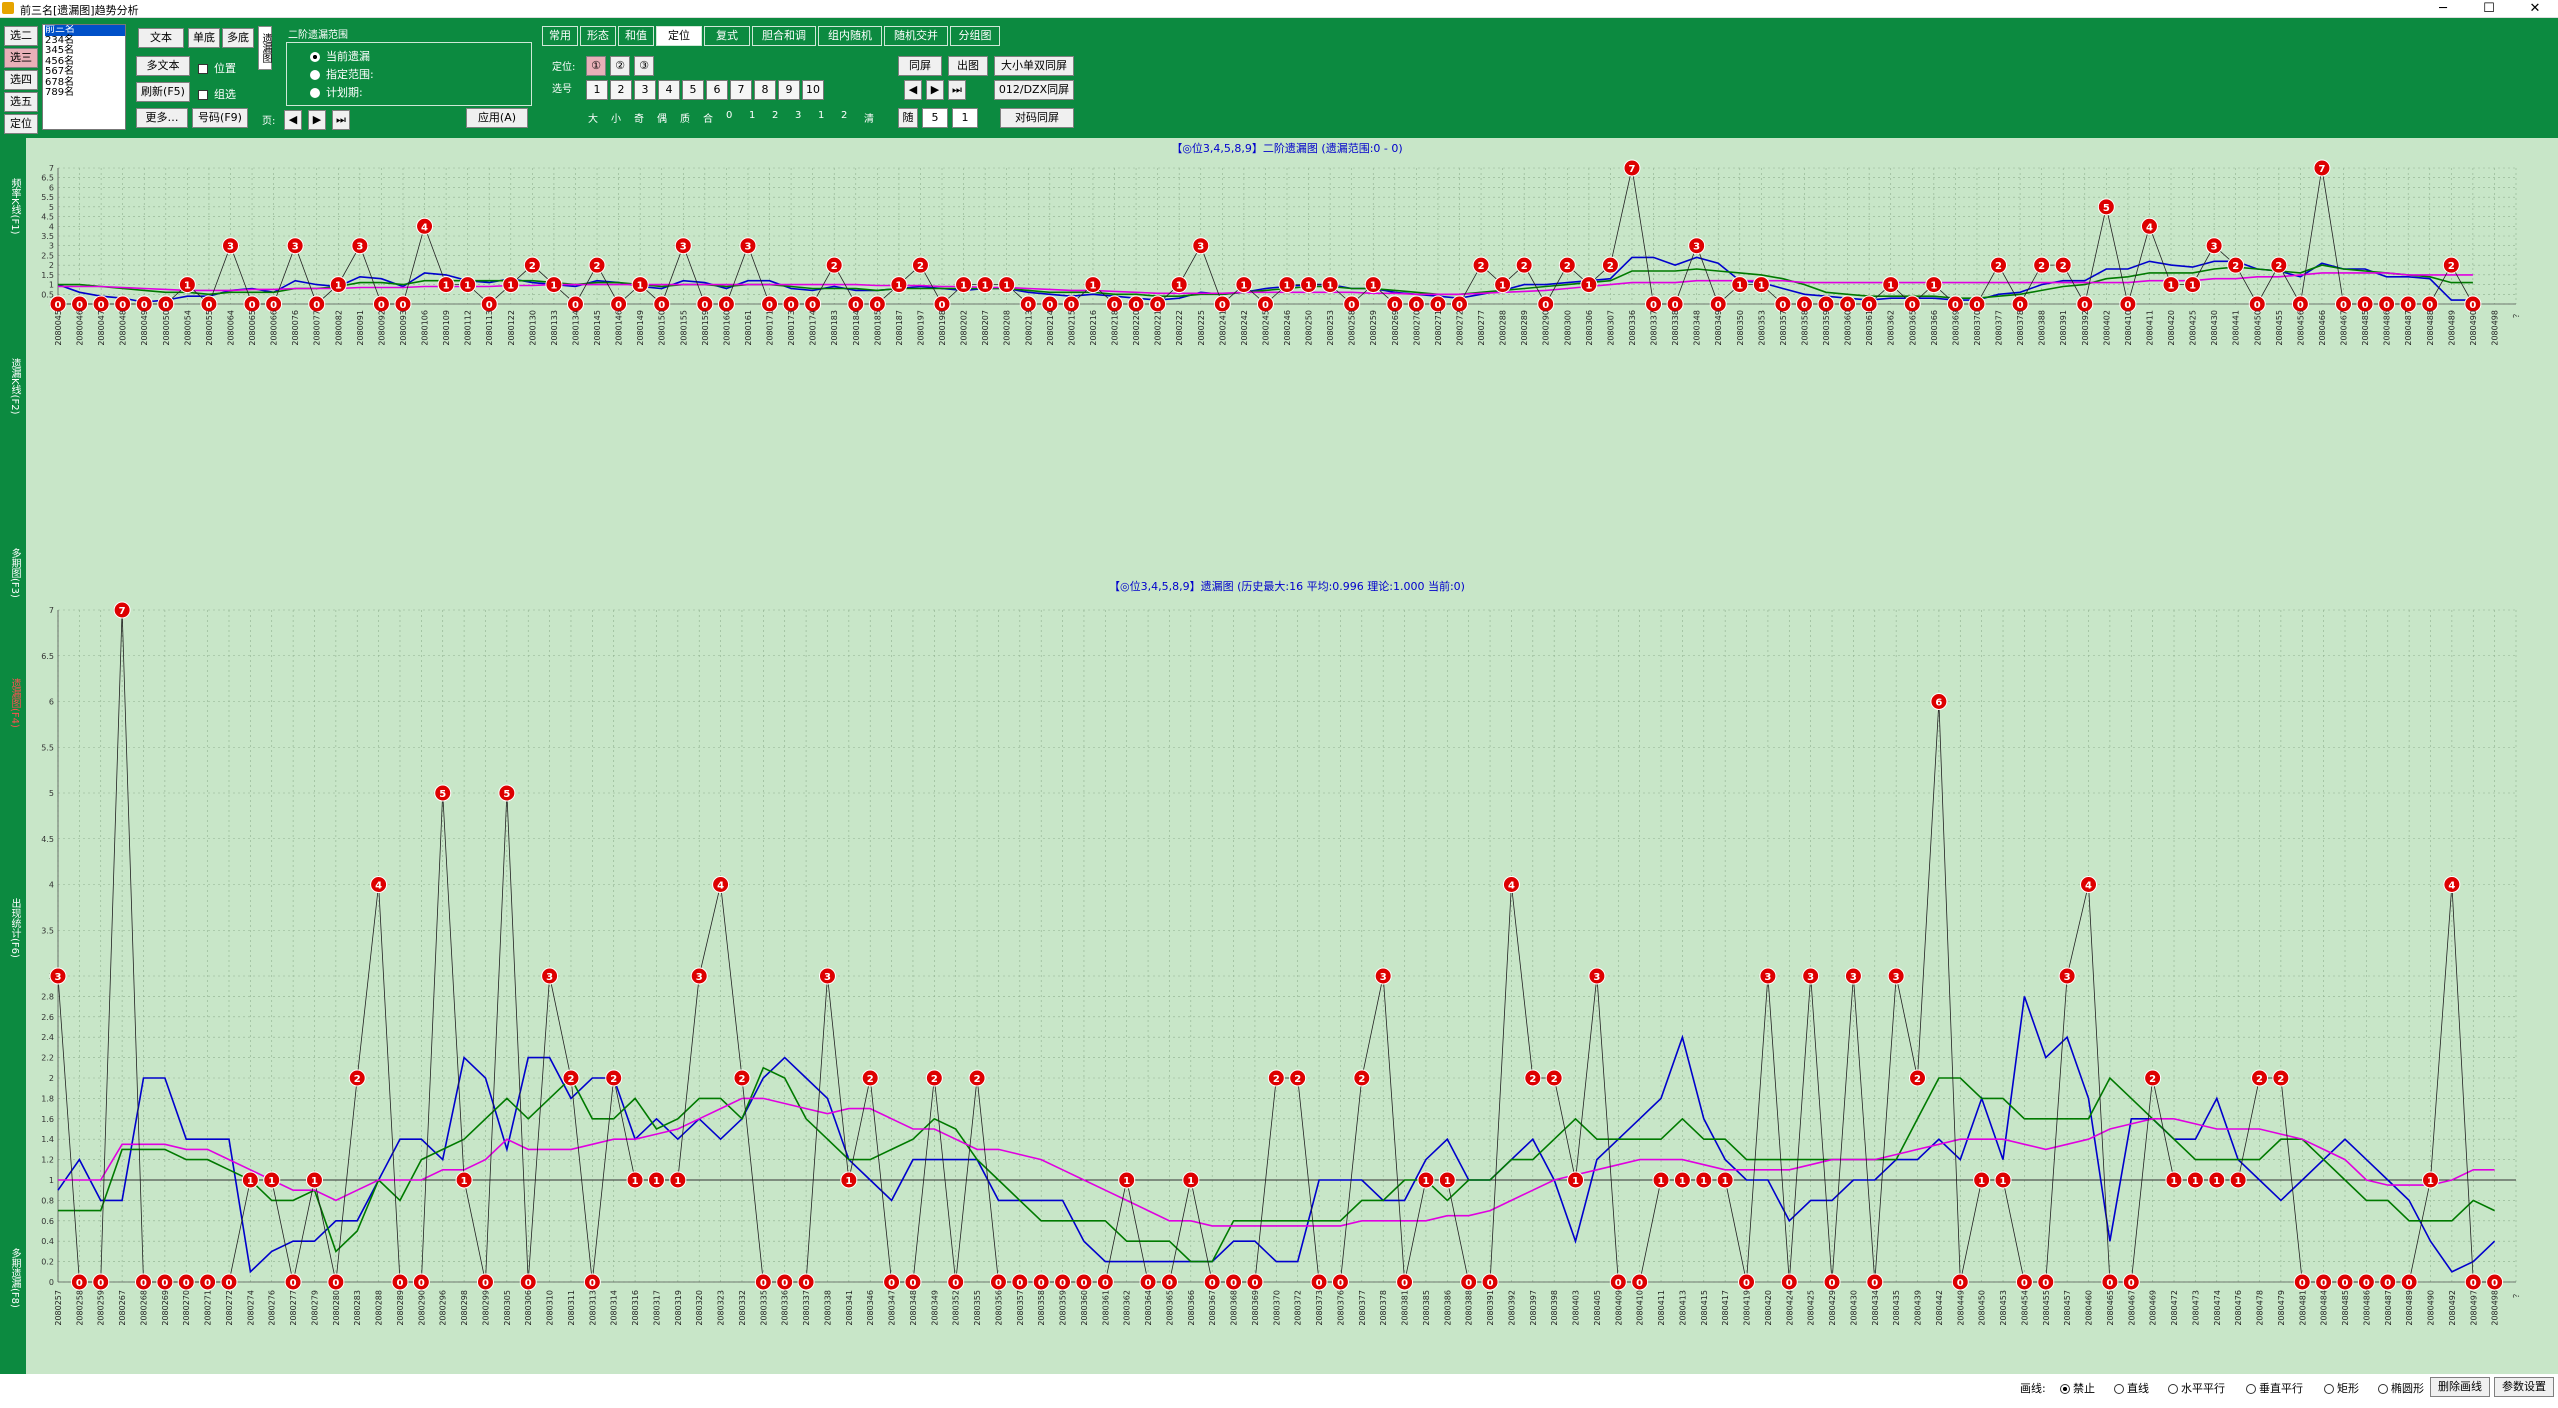  What do you see at coordinates (2341, 1388) in the screenshot?
I see `draw-option-4: 矩形` at bounding box center [2341, 1388].